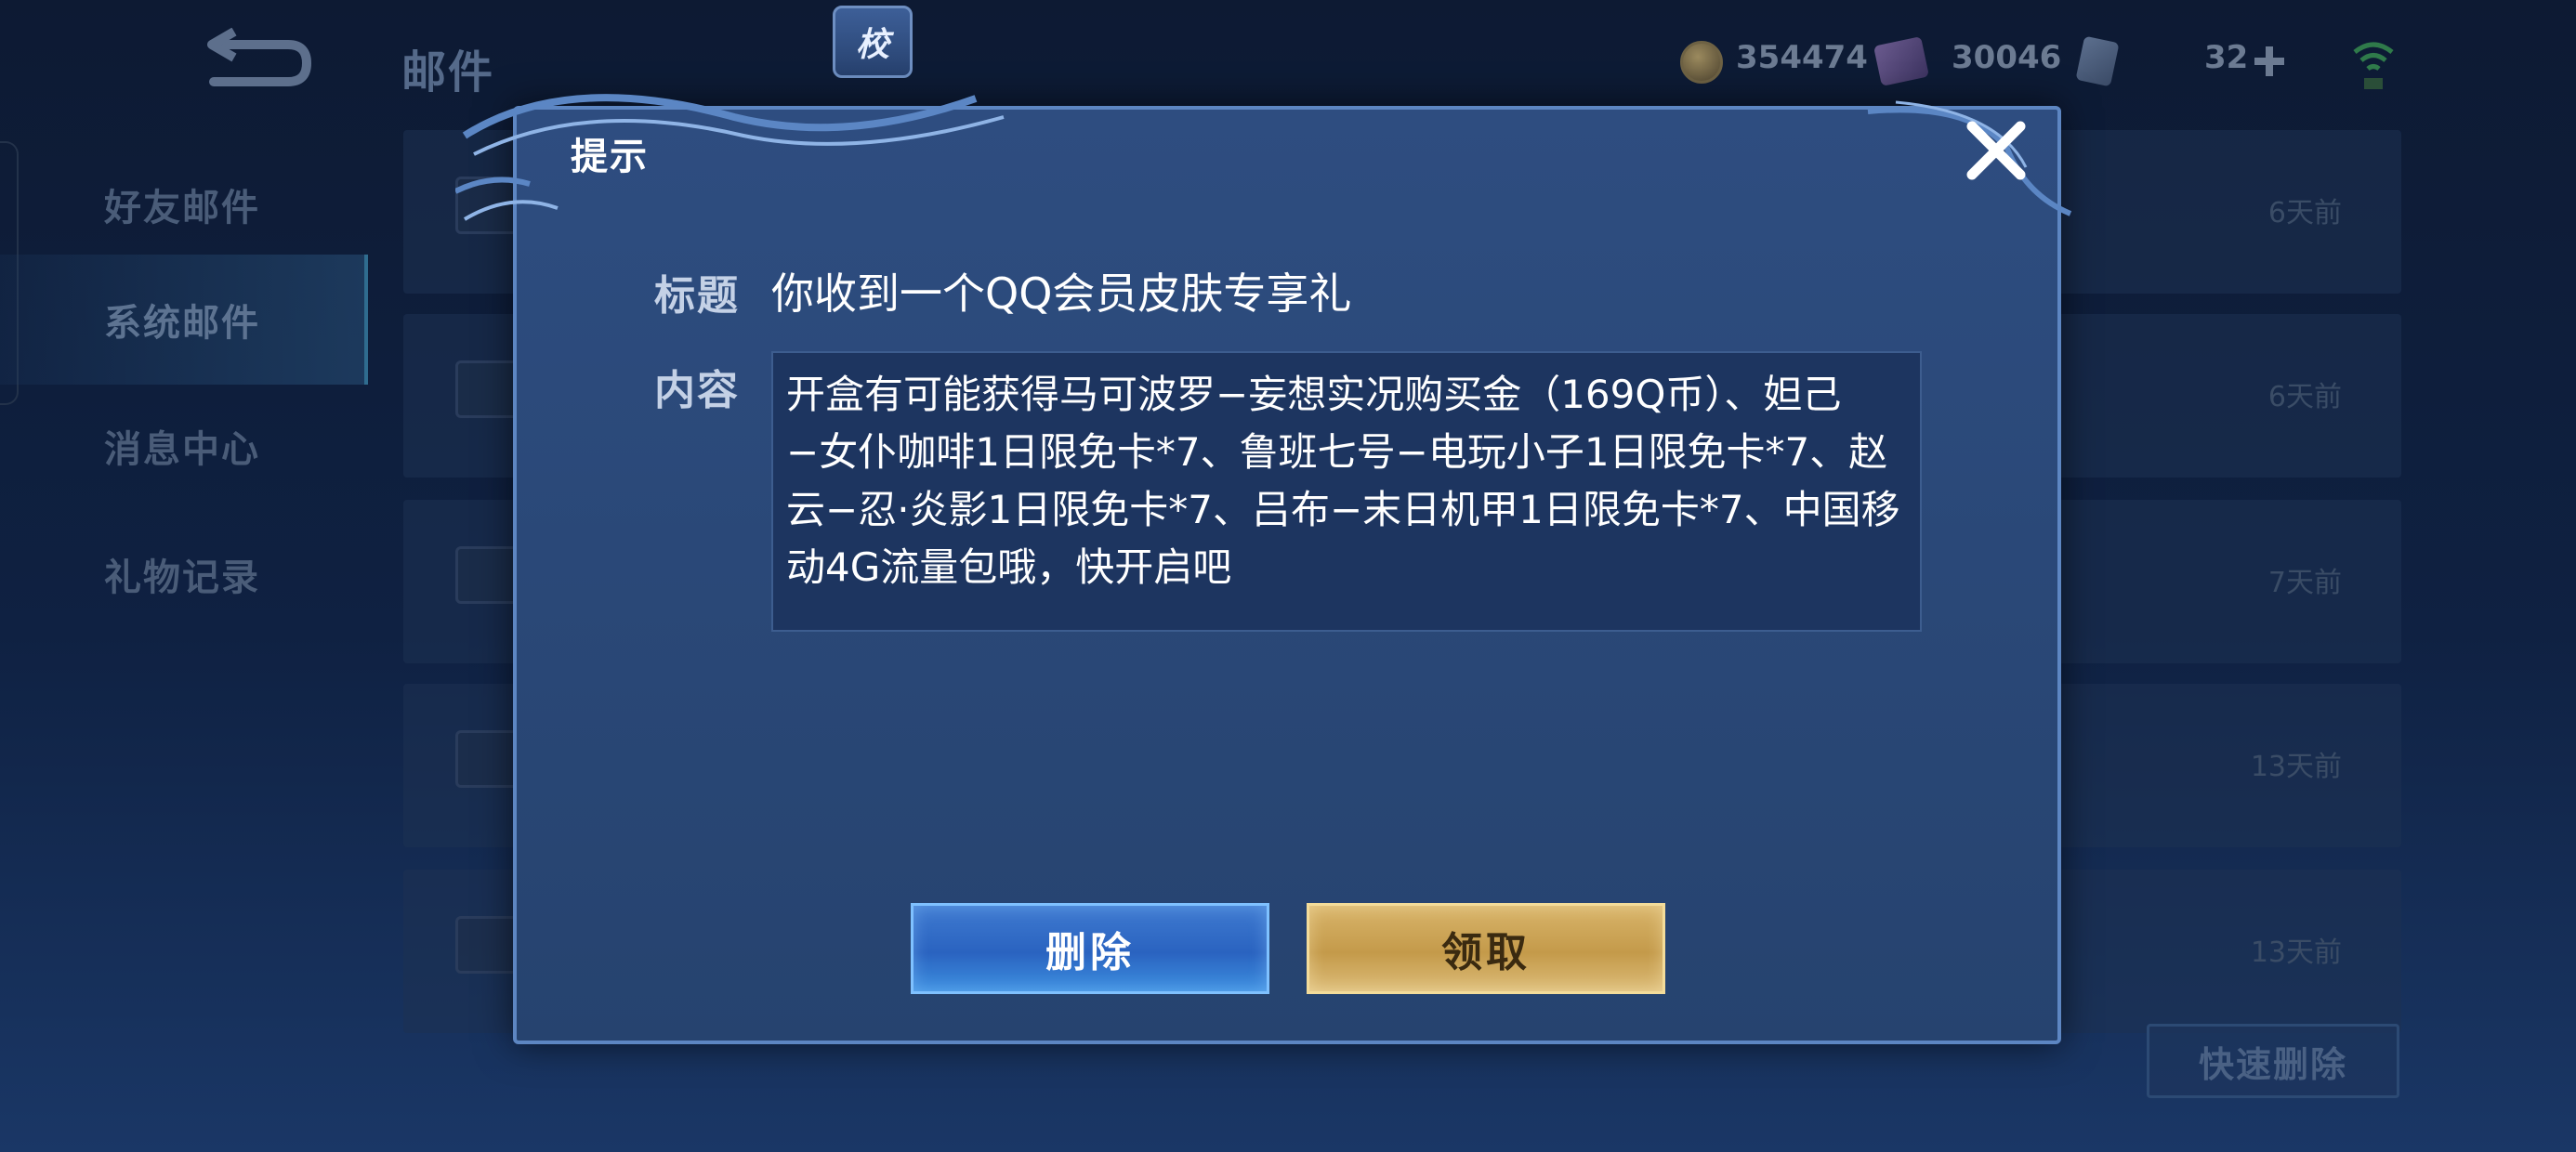 The width and height of the screenshot is (2576, 1152). What do you see at coordinates (2097, 61) in the screenshot?
I see `ticket-card-icon` at bounding box center [2097, 61].